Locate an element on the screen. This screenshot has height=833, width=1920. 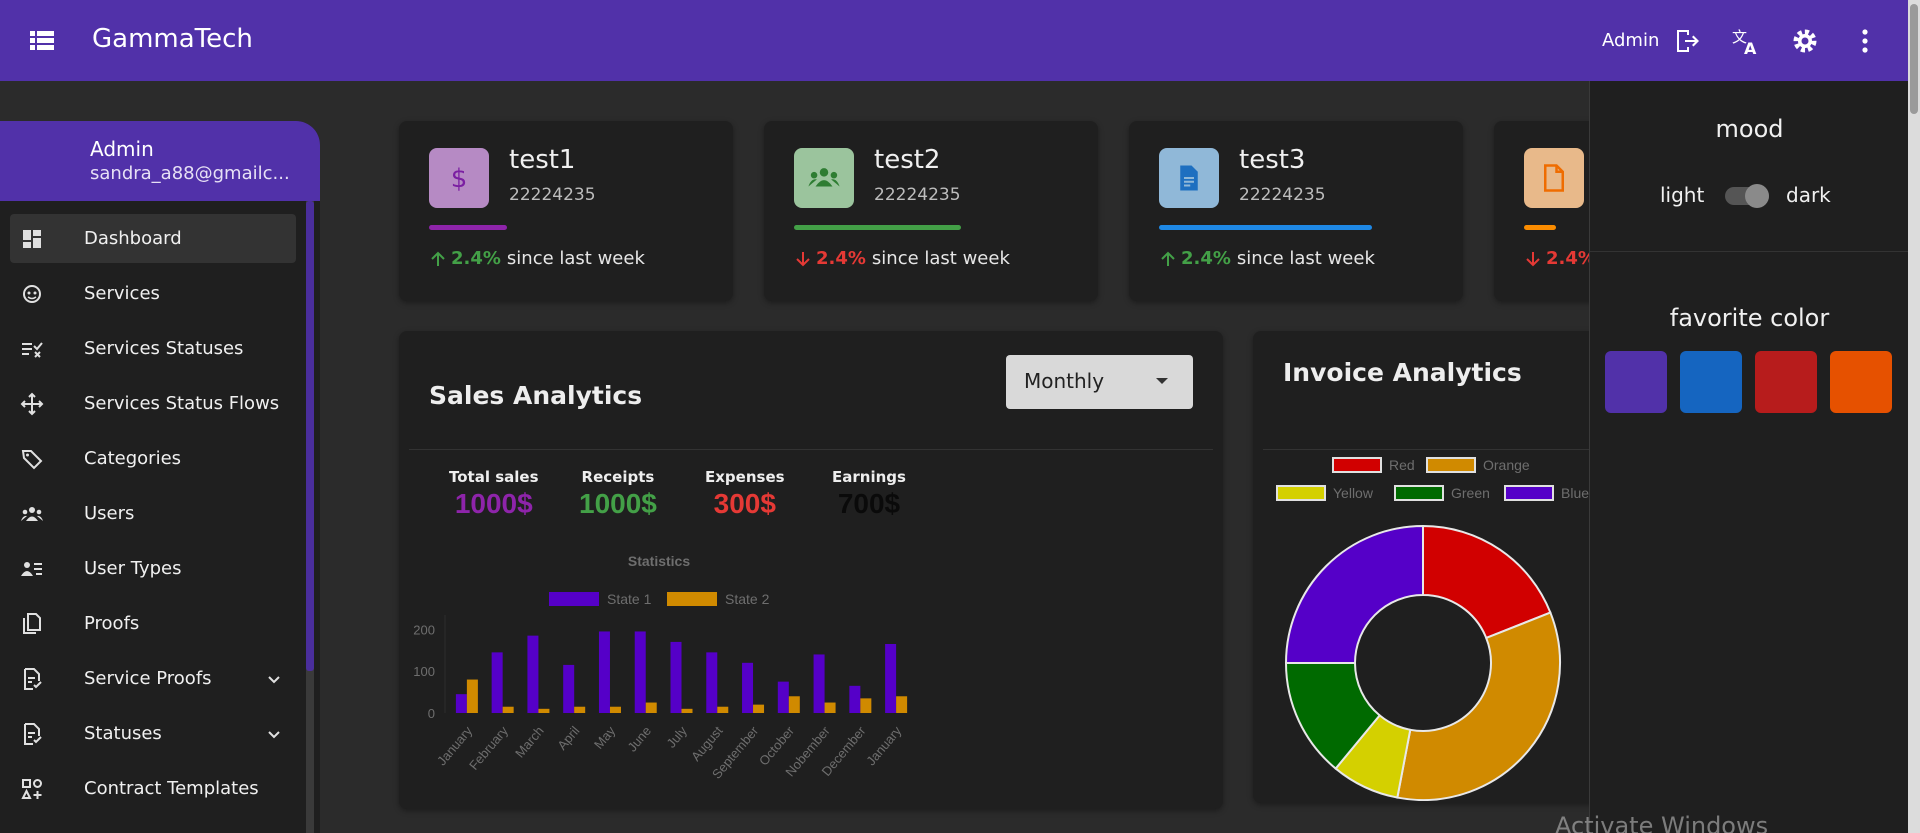
summary-expenses: Expenses 300$ is located at coordinates (745, 494).